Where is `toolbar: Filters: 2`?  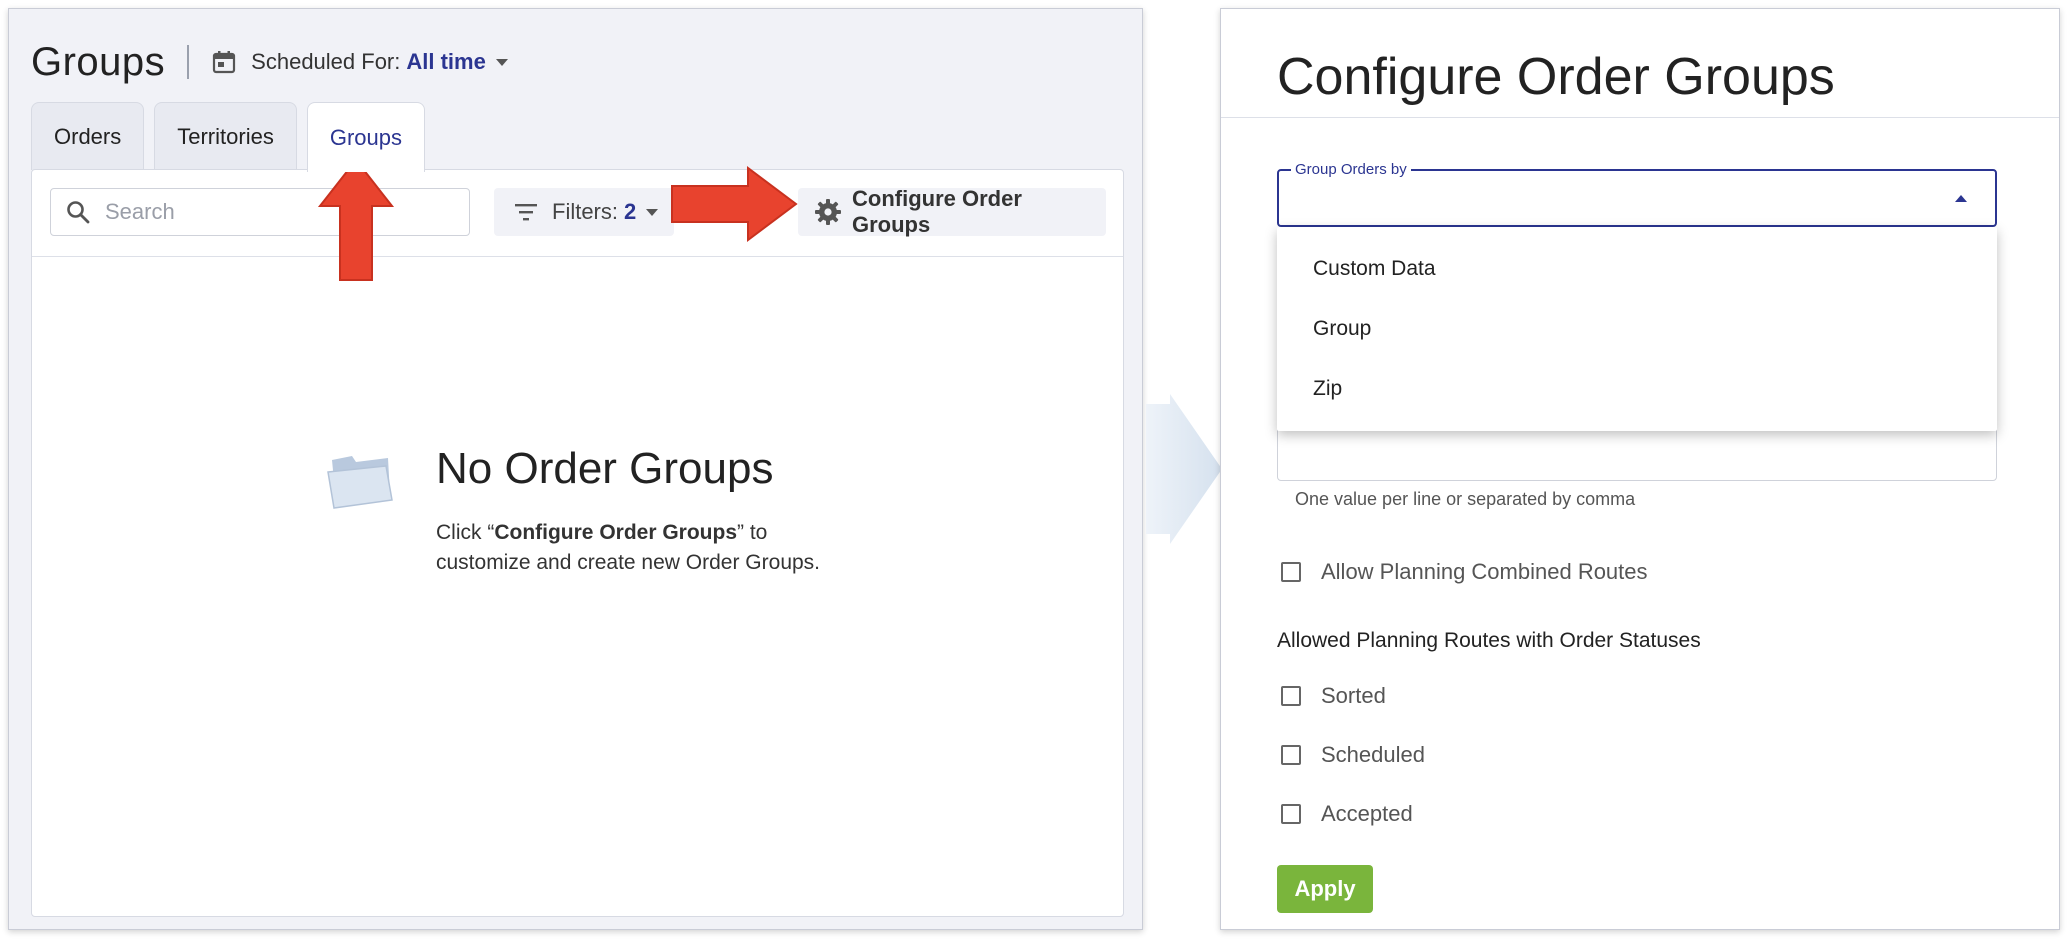 toolbar: Filters: 2 is located at coordinates (577, 213).